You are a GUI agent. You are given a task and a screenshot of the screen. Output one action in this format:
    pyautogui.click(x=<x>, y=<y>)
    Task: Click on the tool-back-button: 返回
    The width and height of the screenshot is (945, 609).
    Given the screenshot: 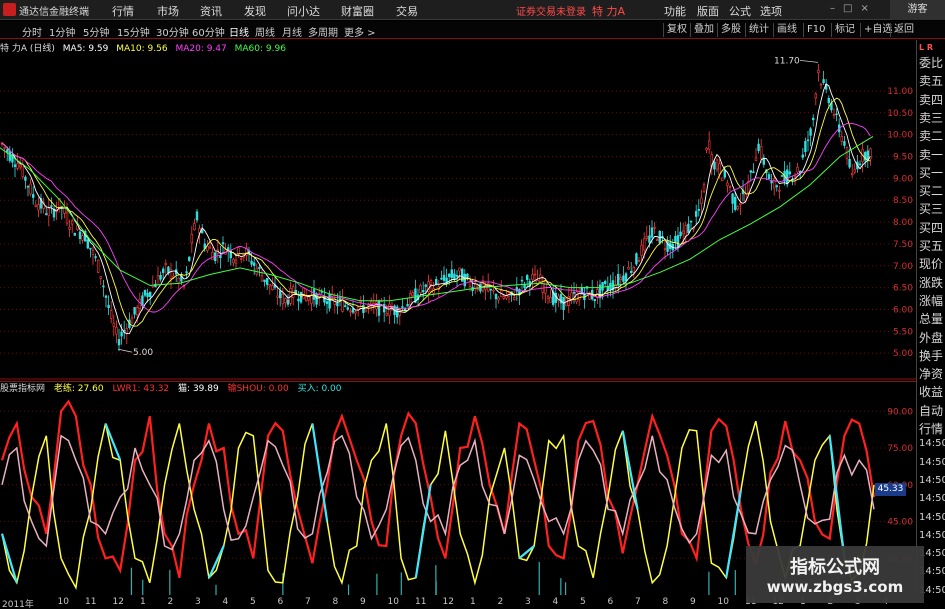 What is the action you would take?
    pyautogui.click(x=903, y=30)
    